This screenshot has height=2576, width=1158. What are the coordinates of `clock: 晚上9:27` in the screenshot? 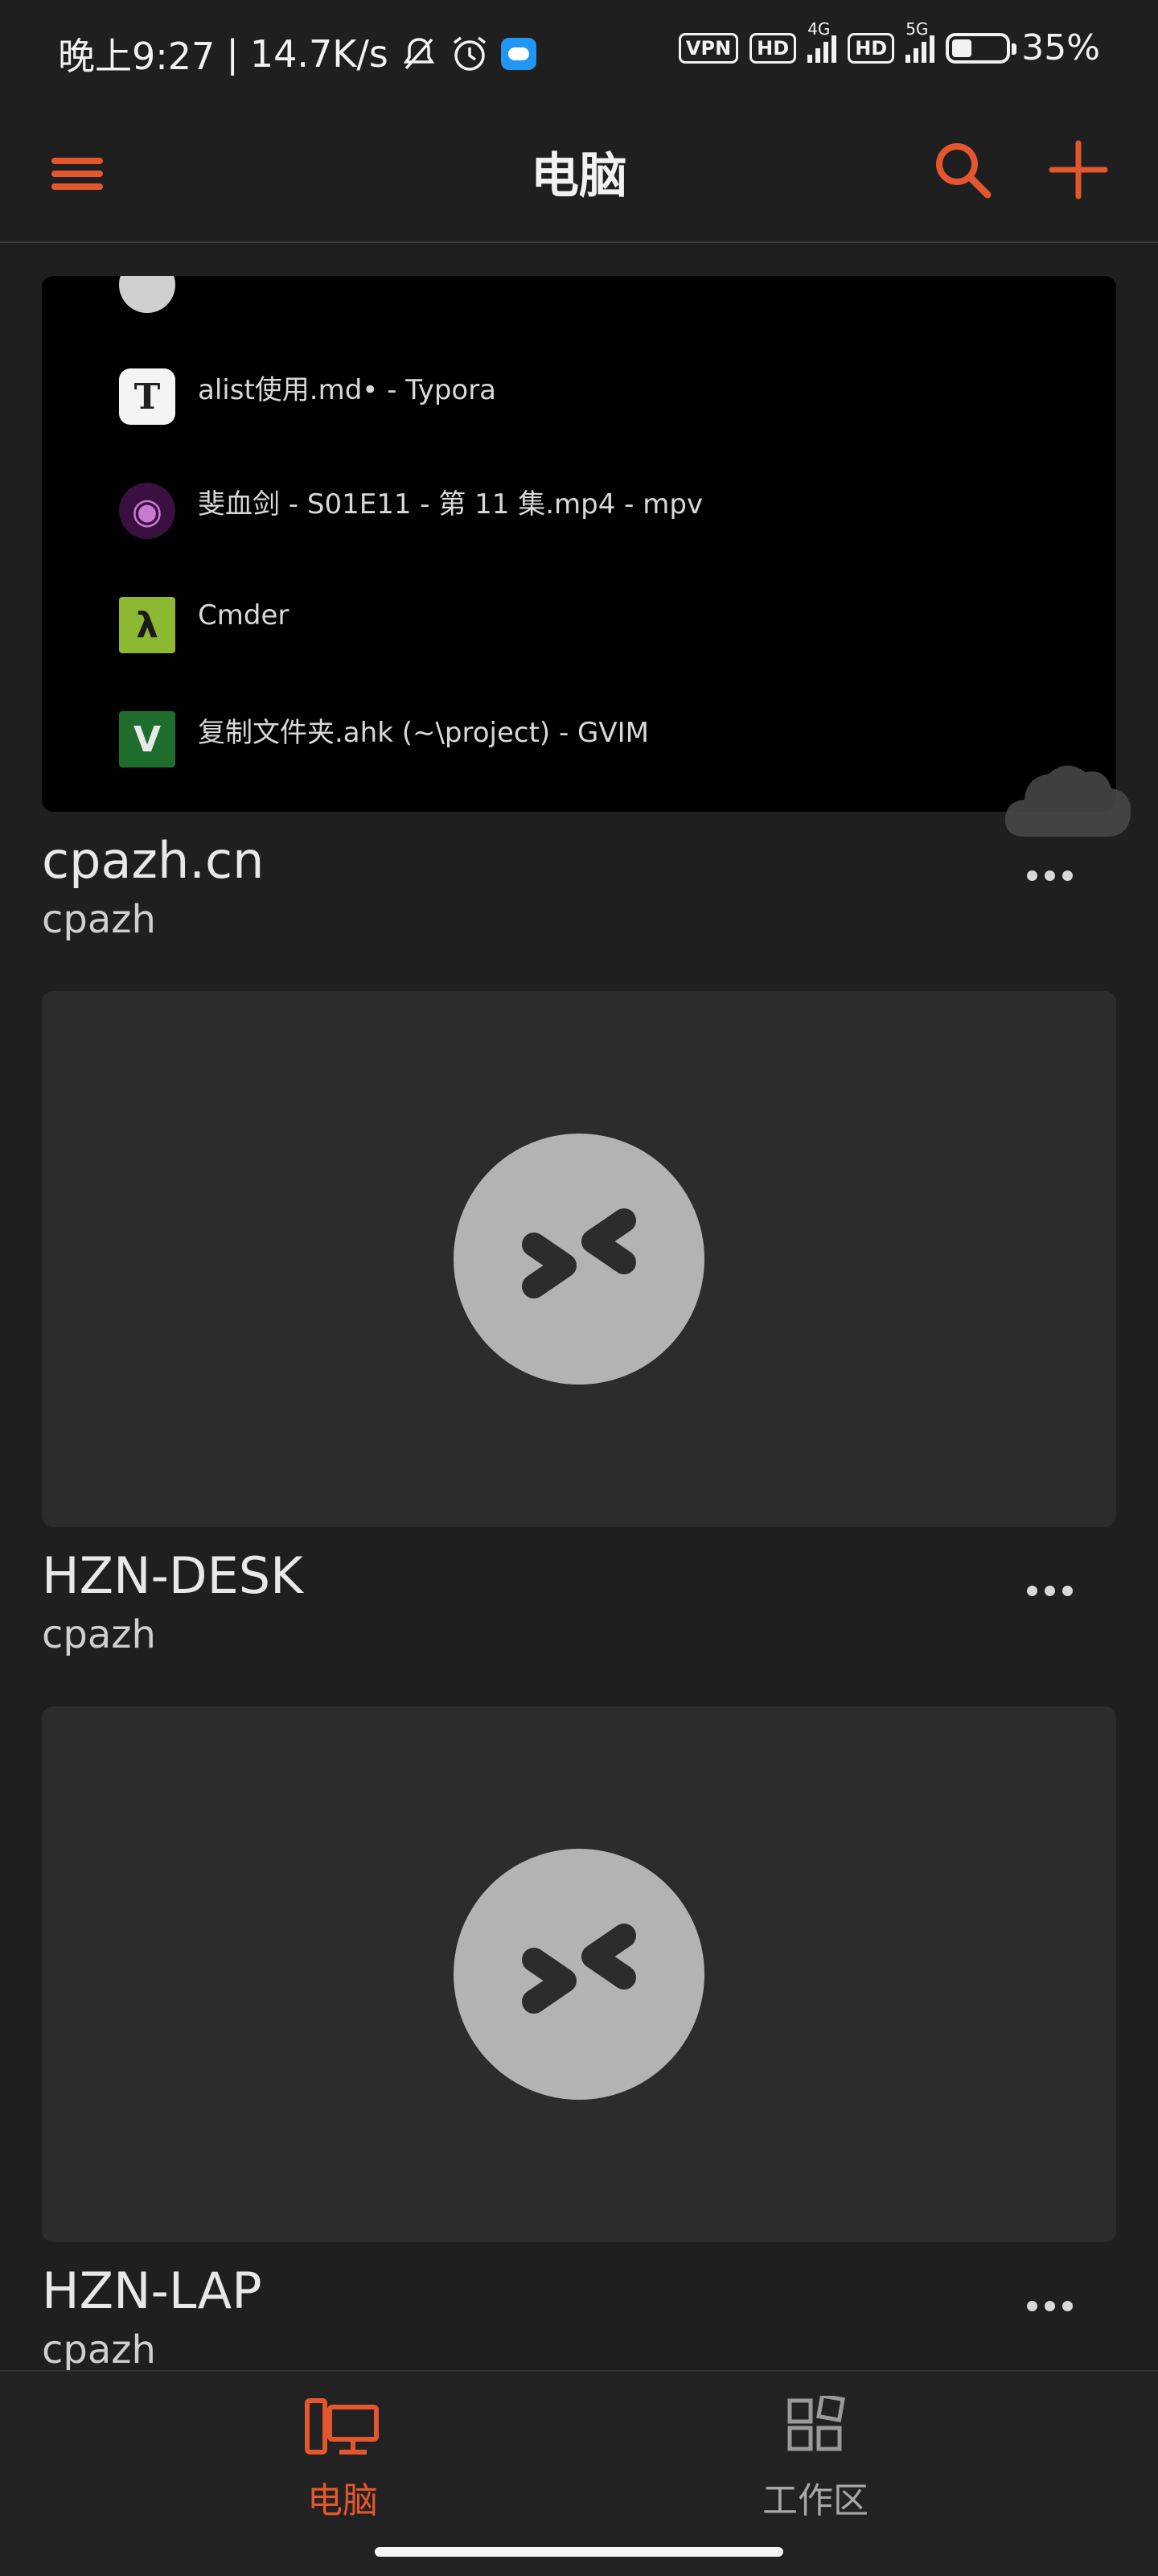 It's located at (137, 56).